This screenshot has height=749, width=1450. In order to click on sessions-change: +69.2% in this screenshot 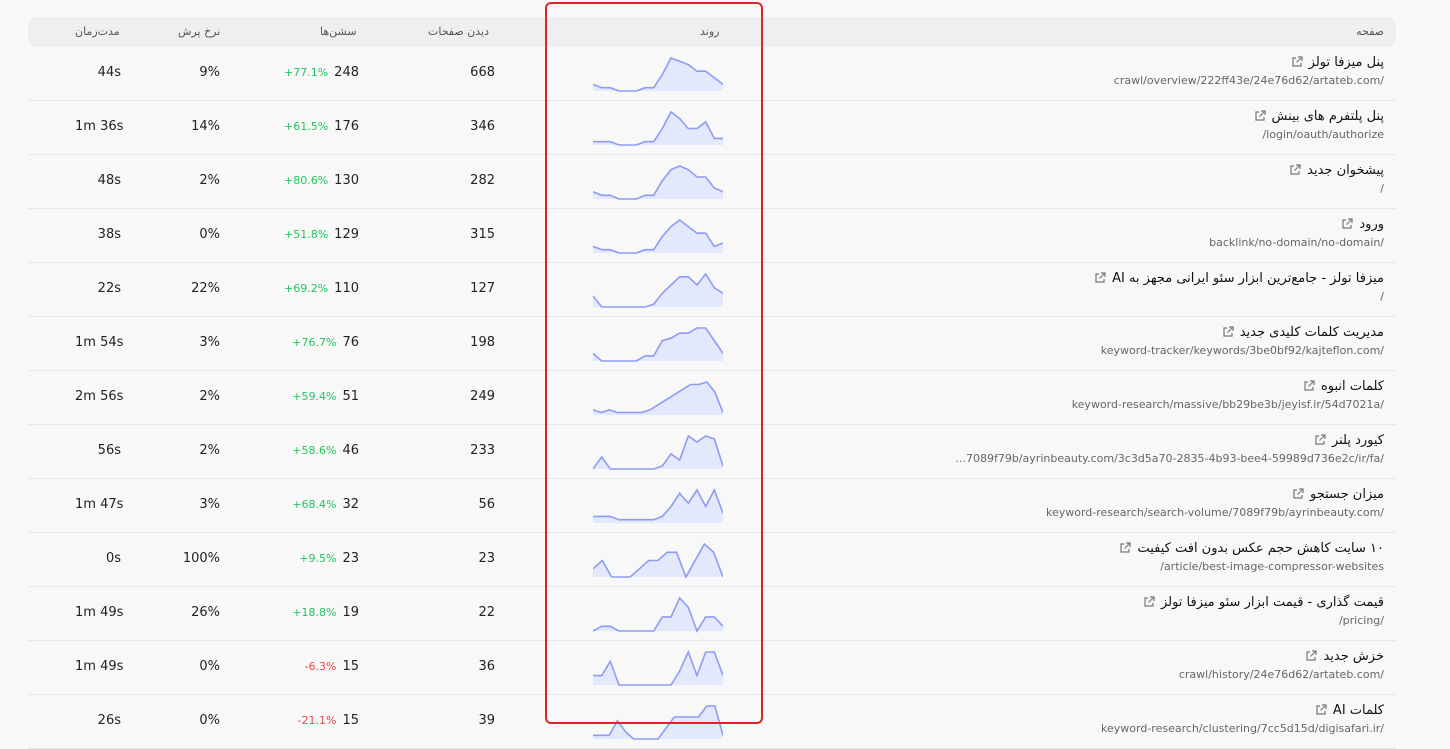, I will do `click(306, 288)`.